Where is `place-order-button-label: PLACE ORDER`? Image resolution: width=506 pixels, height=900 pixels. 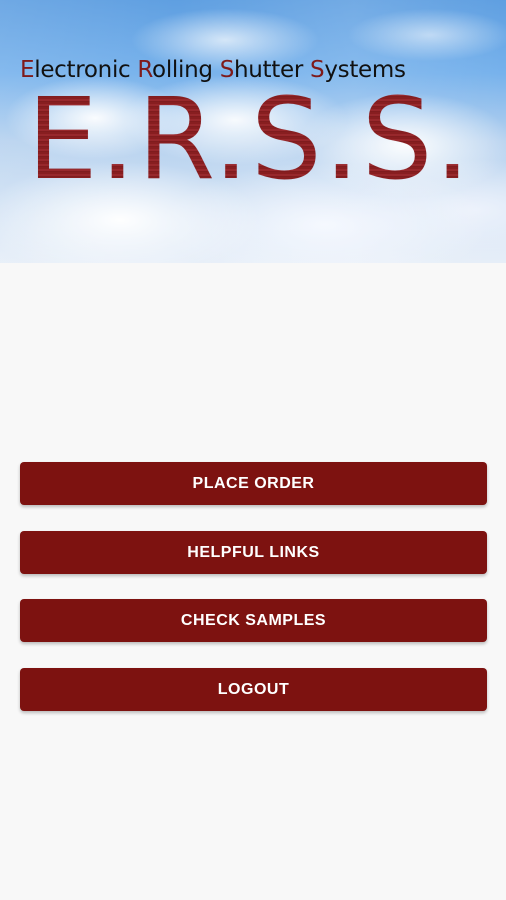 place-order-button-label: PLACE ORDER is located at coordinates (253, 483).